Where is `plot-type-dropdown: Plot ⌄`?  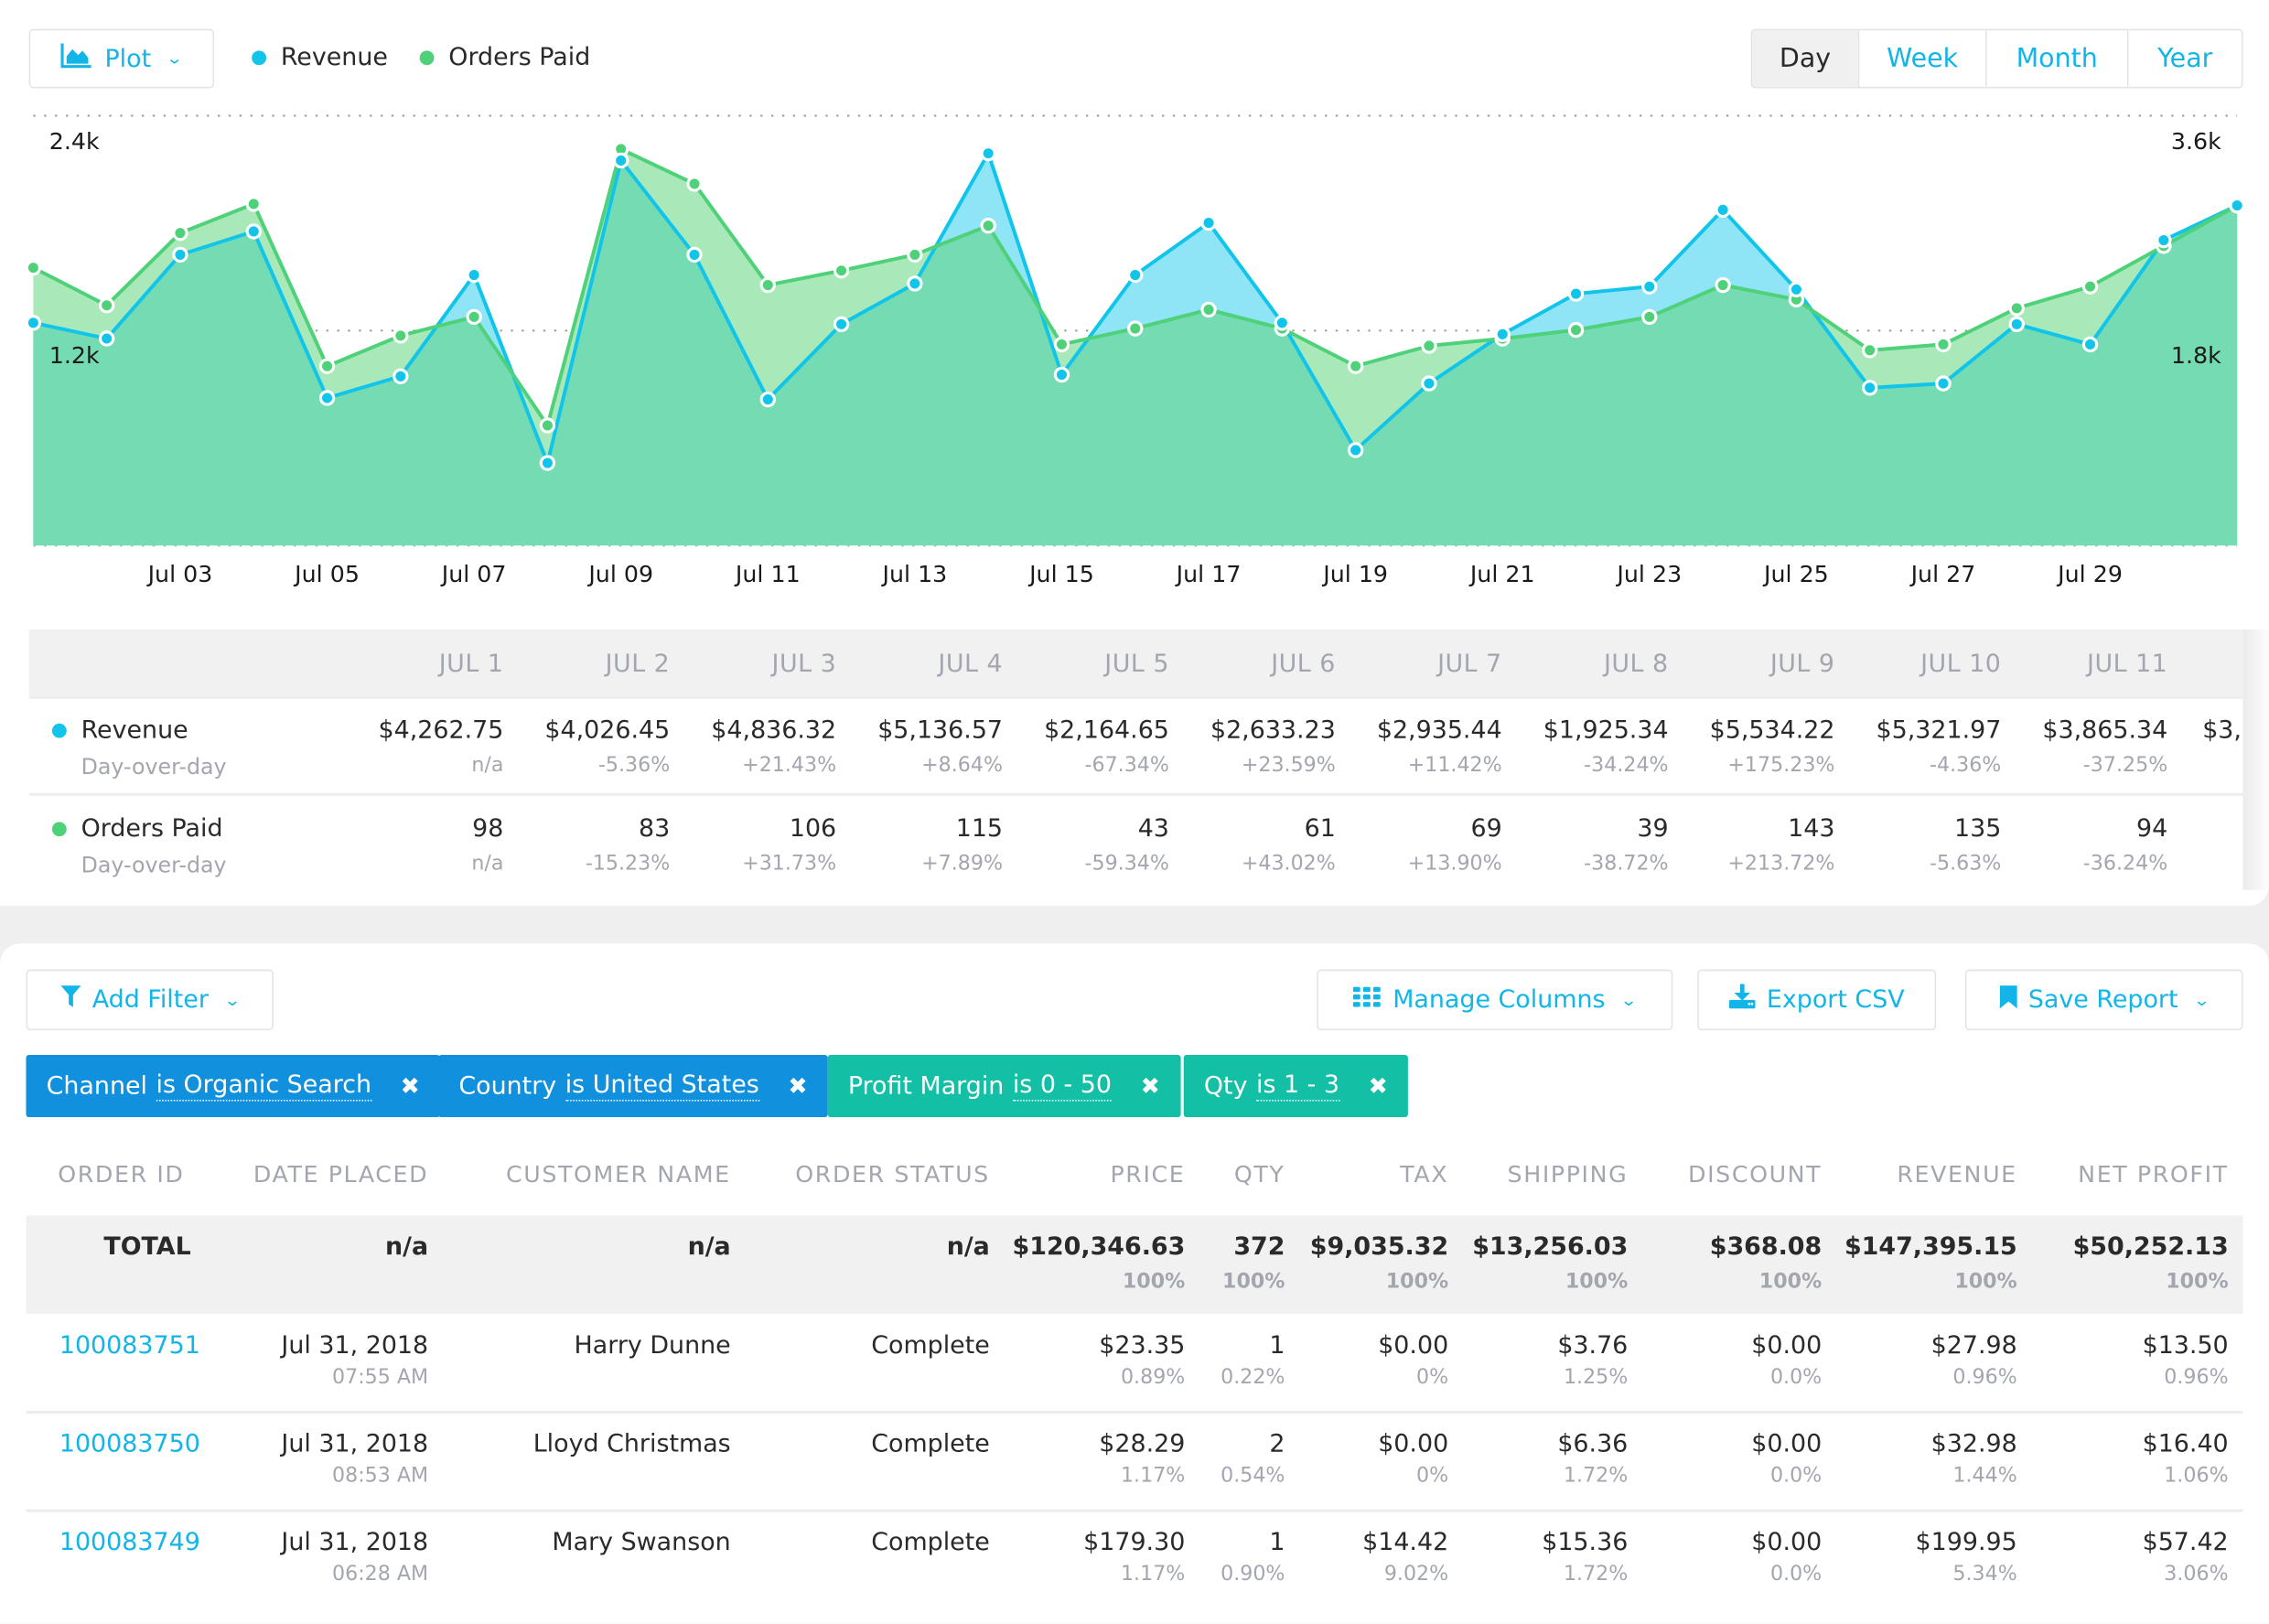 plot-type-dropdown: Plot ⌄ is located at coordinates (122, 58).